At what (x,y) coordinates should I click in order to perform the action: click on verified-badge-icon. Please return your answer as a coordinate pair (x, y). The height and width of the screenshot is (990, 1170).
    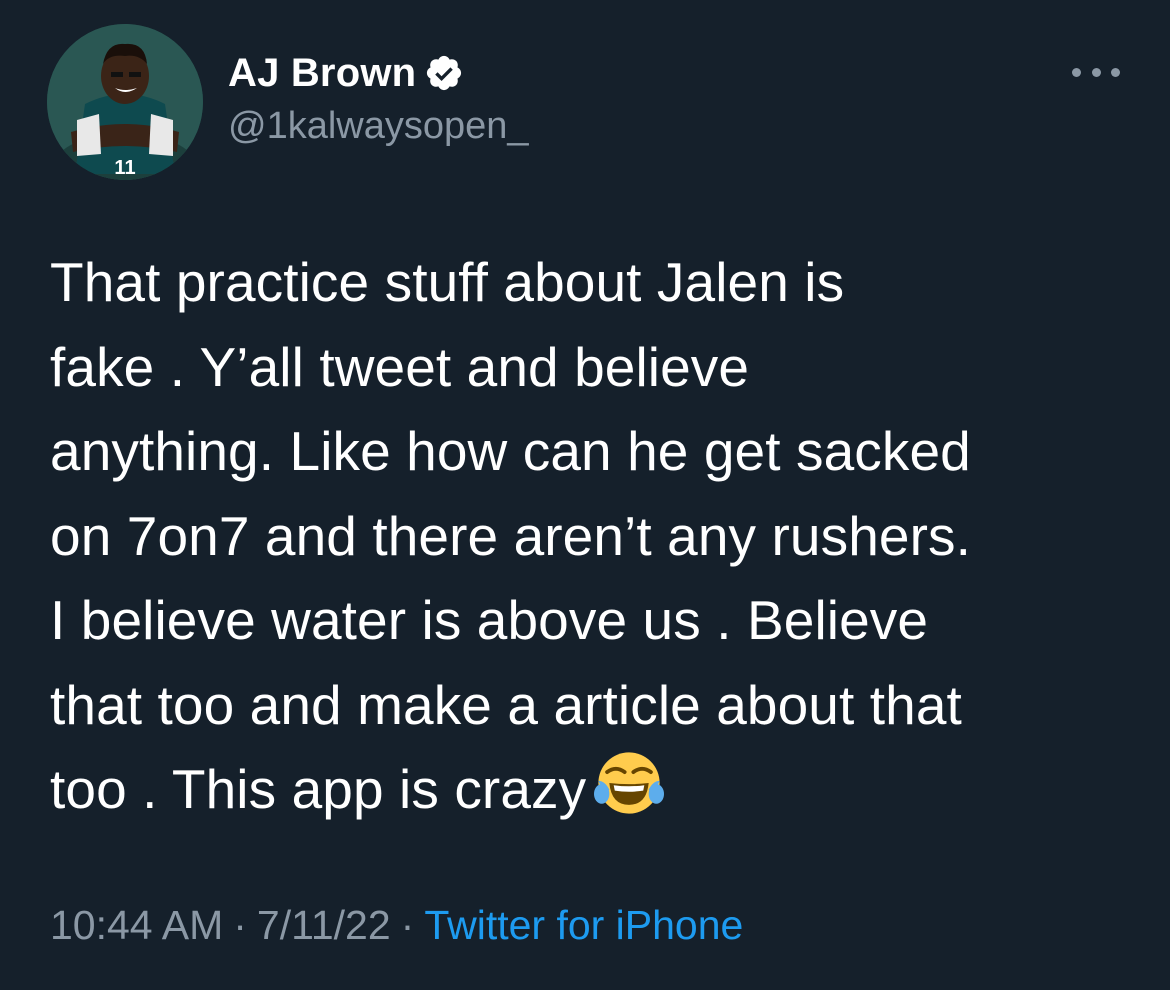
    Looking at the image, I should click on (444, 73).